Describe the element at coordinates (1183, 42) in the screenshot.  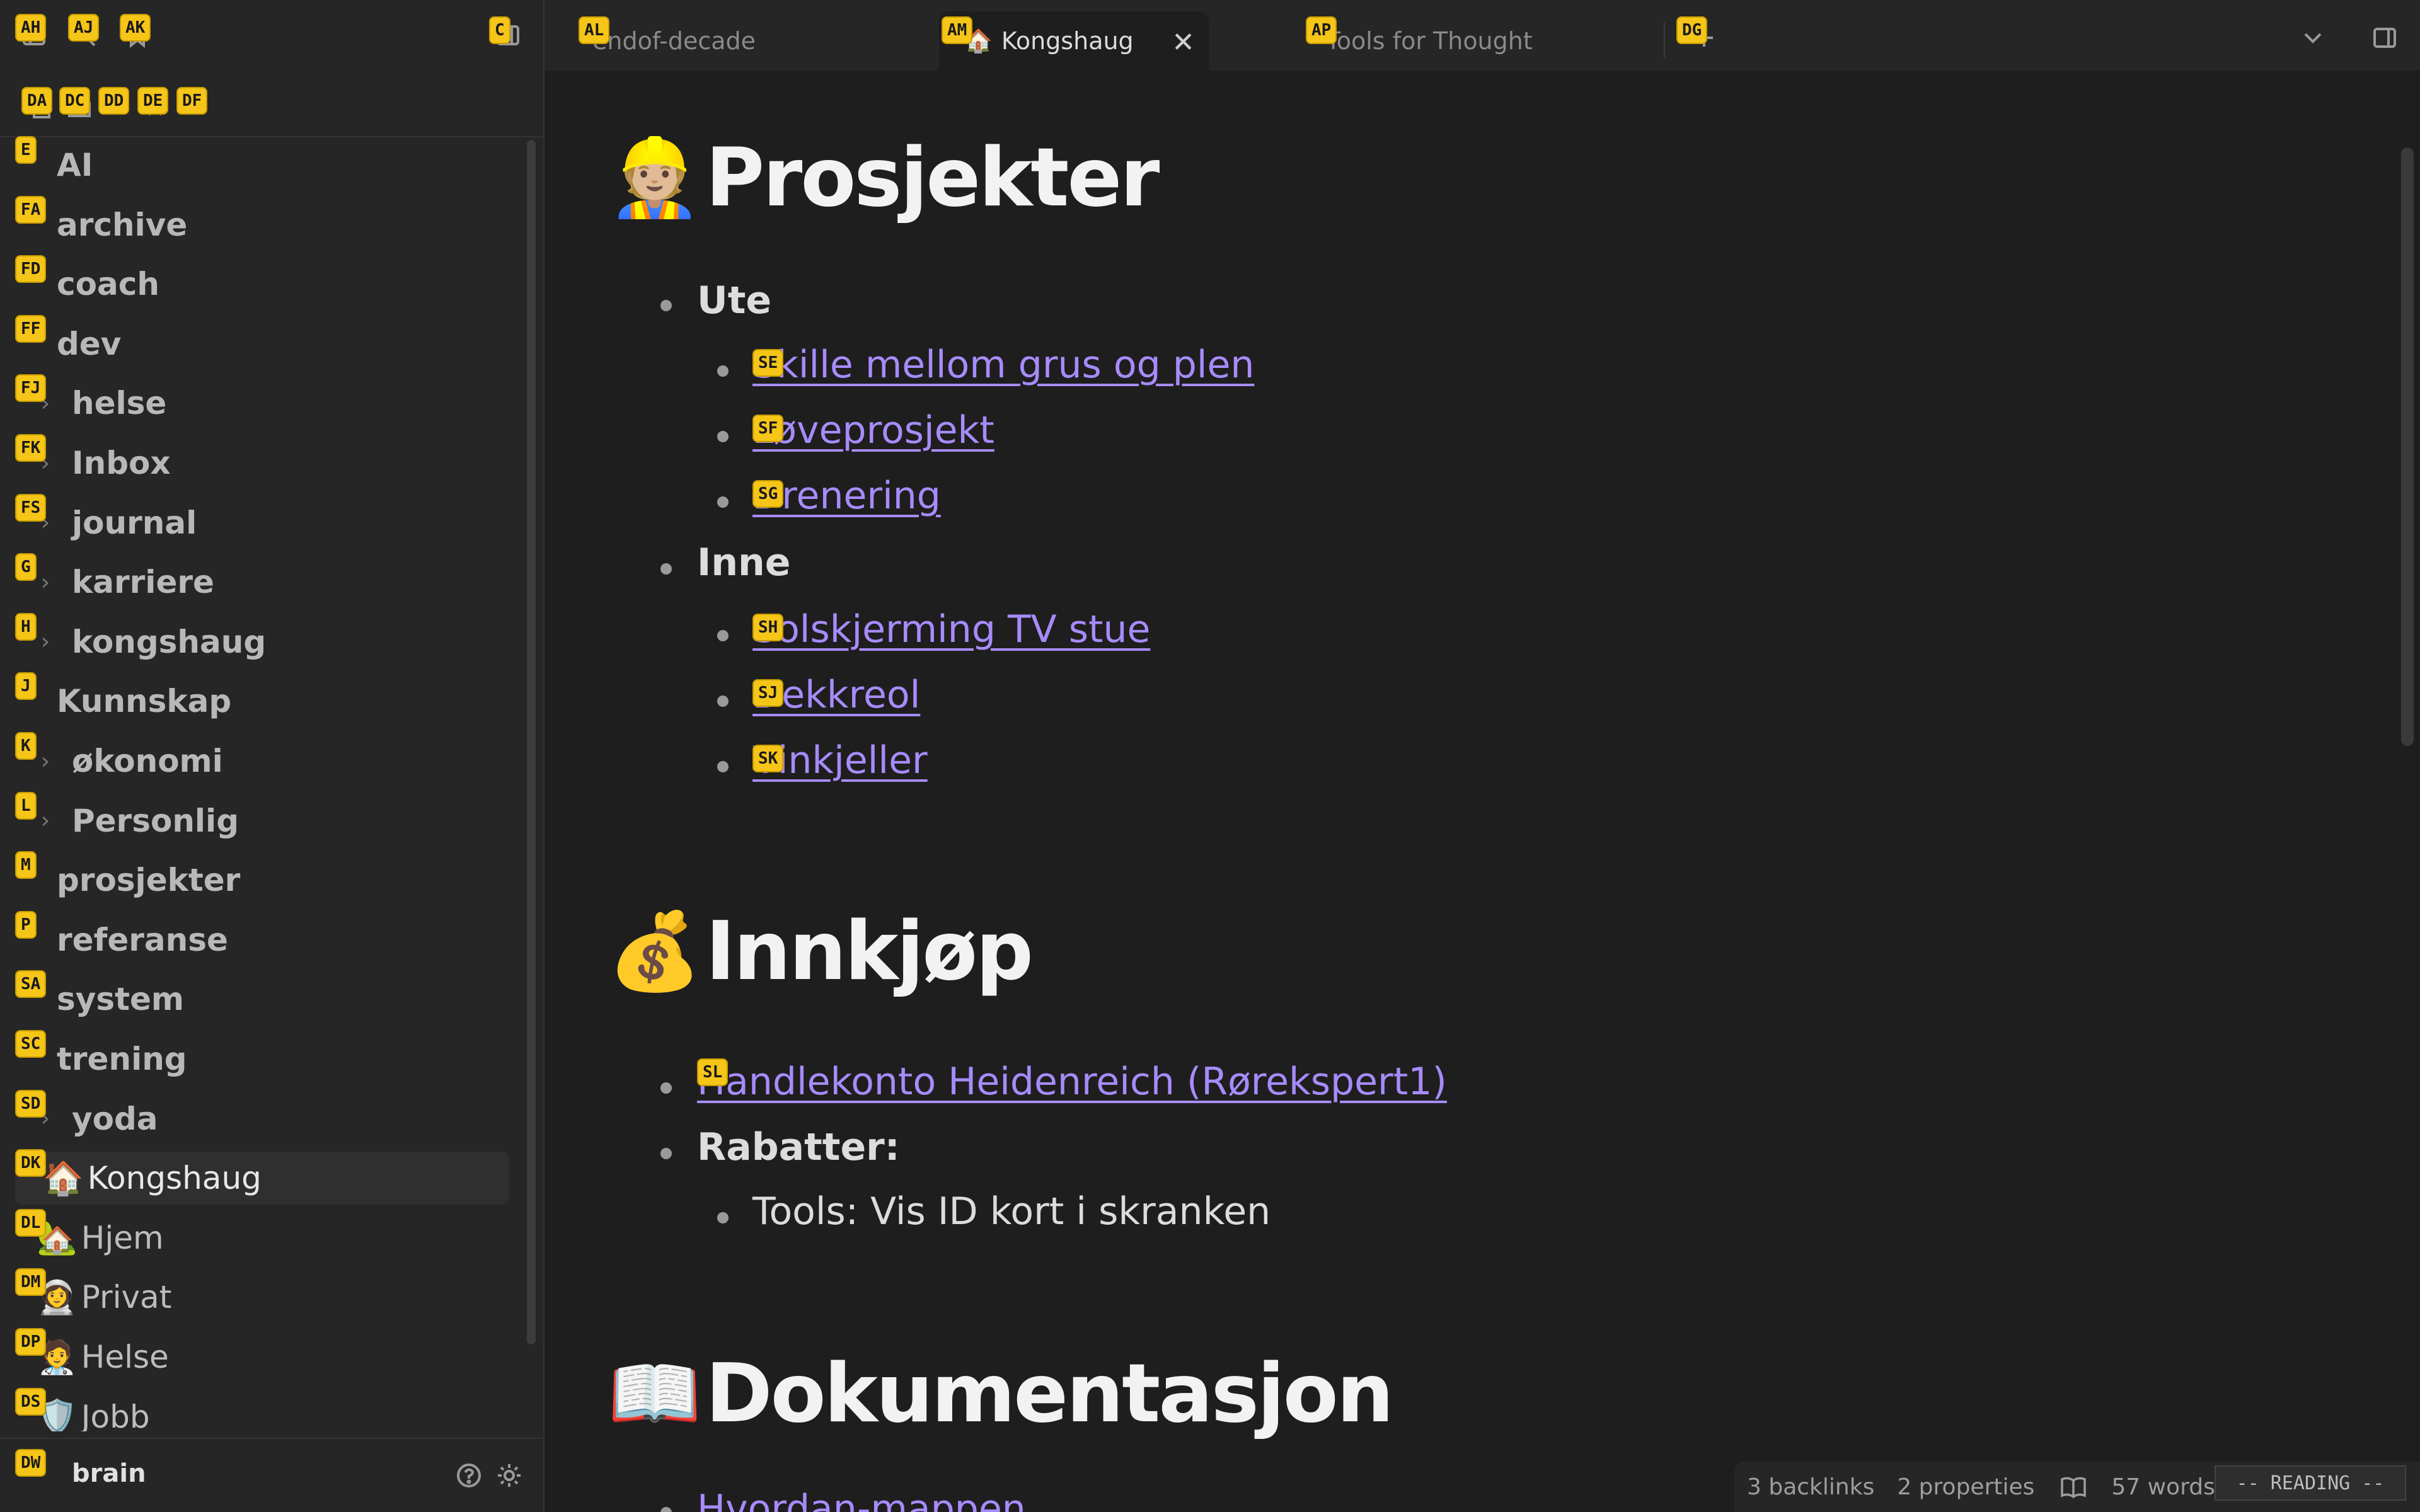
I see `close-tab-icon: ✕` at that location.